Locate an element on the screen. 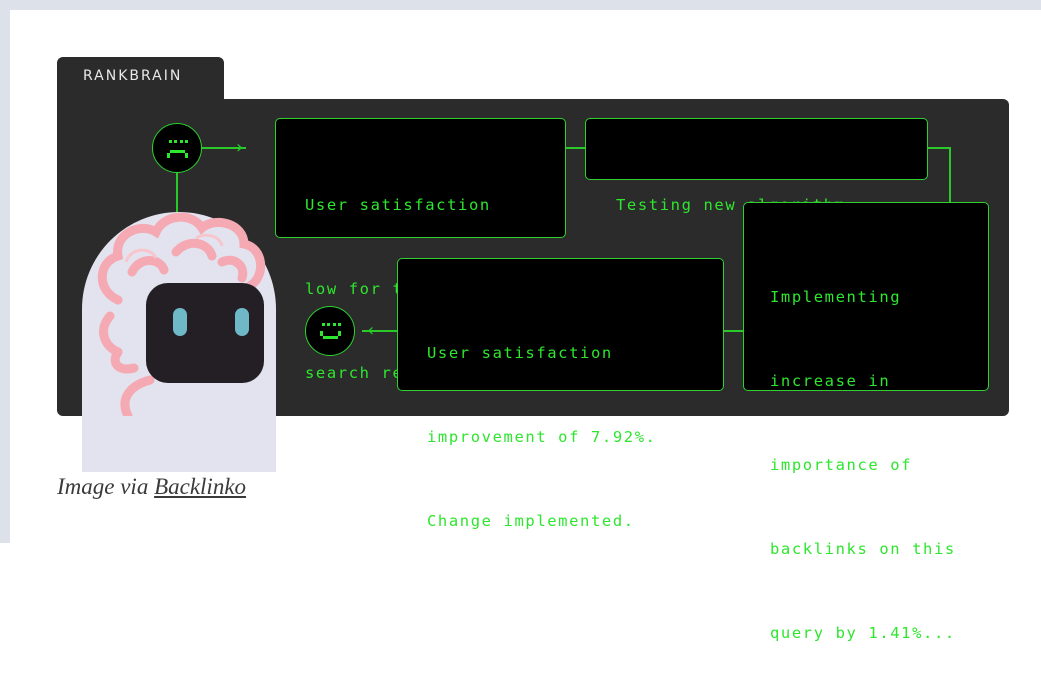  caption-prefix: Image via is located at coordinates (103, 486).